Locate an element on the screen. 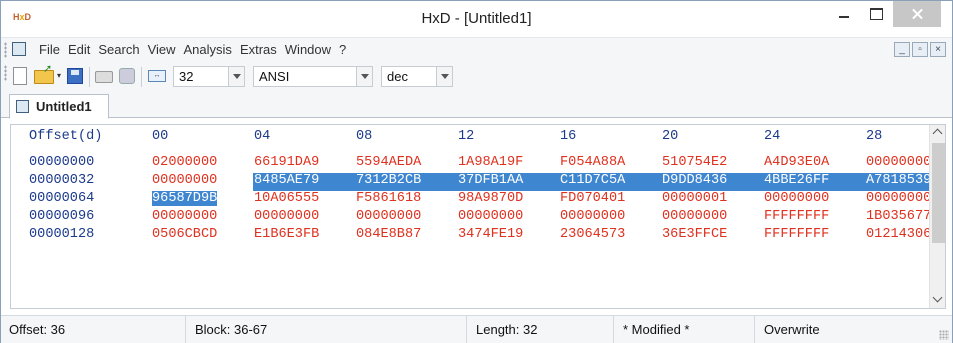 This screenshot has height=343, width=953. hex-cell: FD070401 is located at coordinates (592, 198).